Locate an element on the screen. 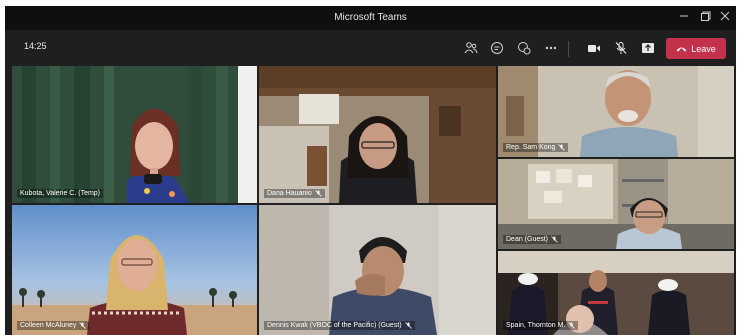  participants-icon is located at coordinates (471, 48).